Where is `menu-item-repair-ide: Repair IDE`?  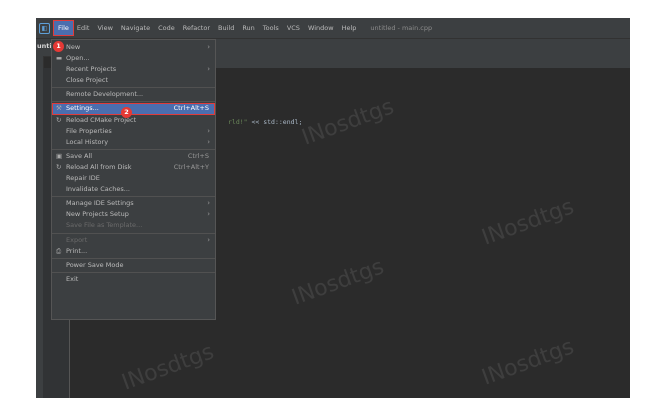
menu-item-repair-ide: Repair IDE is located at coordinates (133, 178).